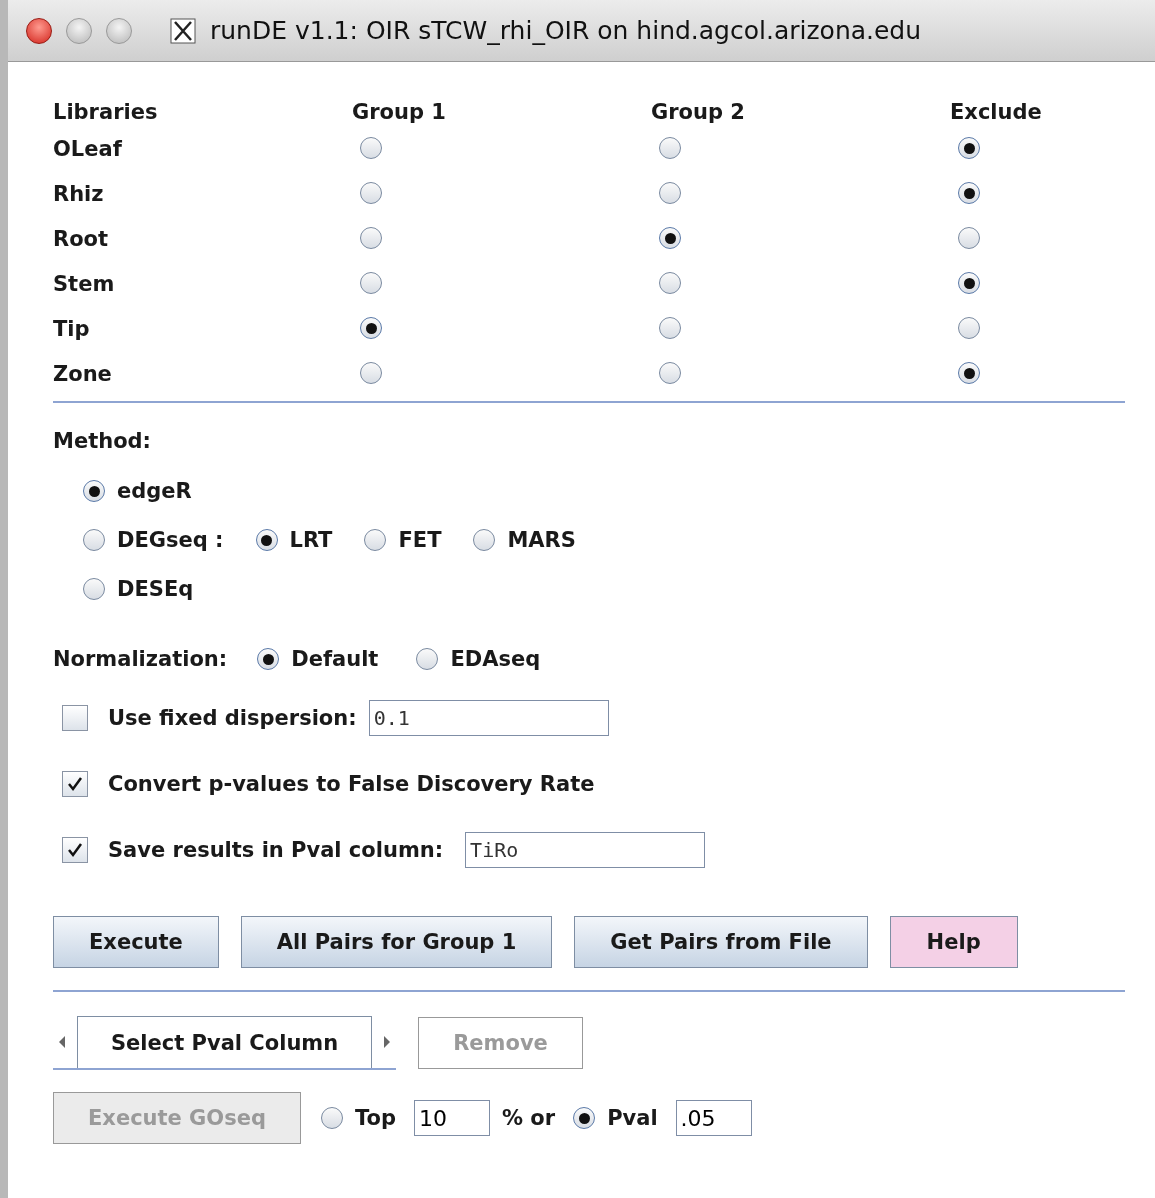 The height and width of the screenshot is (1198, 1155). What do you see at coordinates (495, 659) in the screenshot?
I see `option-label: EDAseq` at bounding box center [495, 659].